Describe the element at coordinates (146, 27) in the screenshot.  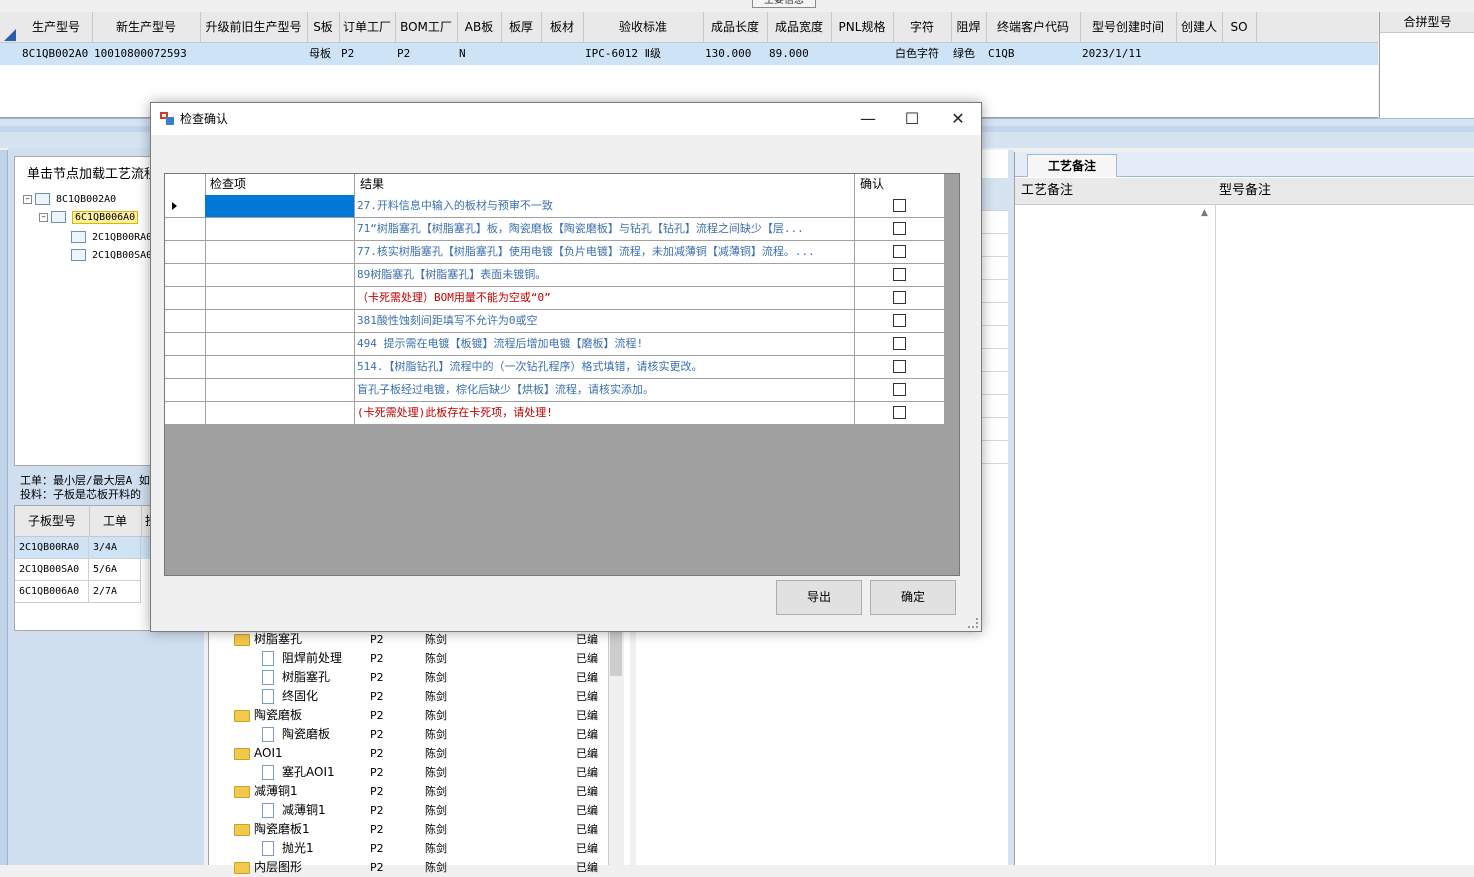
I see `column-header: 新生产型号` at that location.